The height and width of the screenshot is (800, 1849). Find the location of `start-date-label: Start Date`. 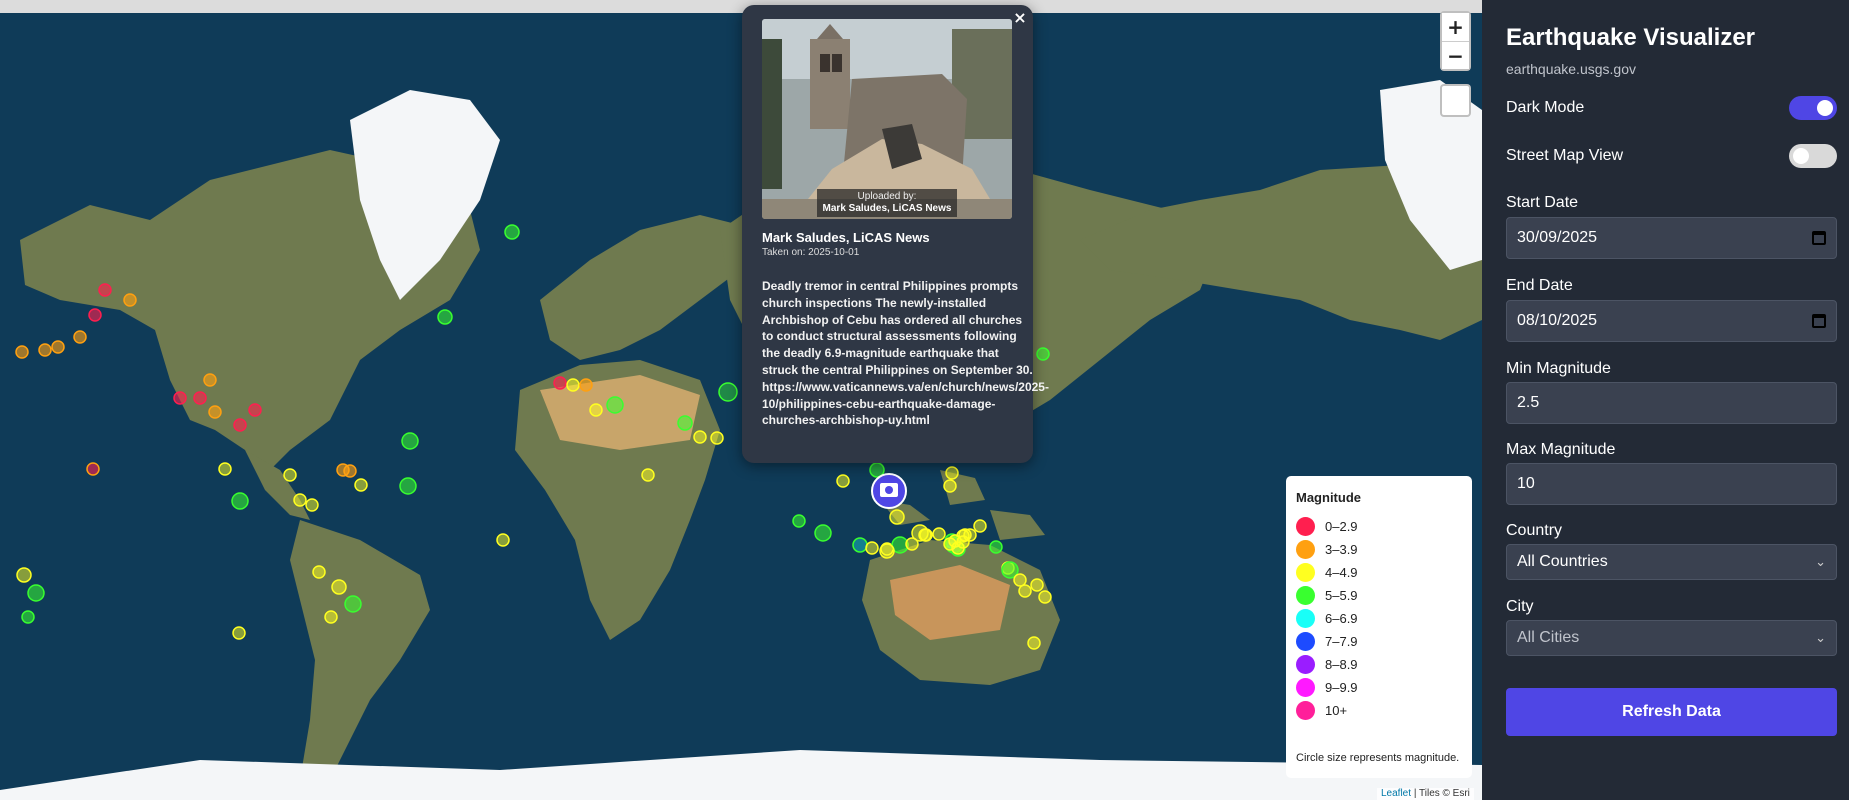

start-date-label: Start Date is located at coordinates (1542, 202).